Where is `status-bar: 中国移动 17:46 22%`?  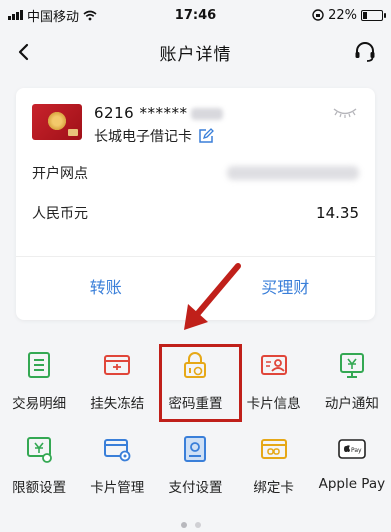 status-bar: 中国移动 17:46 22% is located at coordinates (195, 15).